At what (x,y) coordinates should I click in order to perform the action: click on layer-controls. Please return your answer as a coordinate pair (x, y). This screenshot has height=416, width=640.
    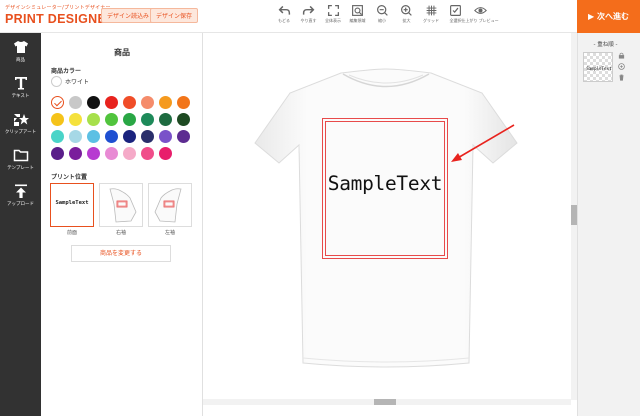
    Looking at the image, I should click on (622, 68).